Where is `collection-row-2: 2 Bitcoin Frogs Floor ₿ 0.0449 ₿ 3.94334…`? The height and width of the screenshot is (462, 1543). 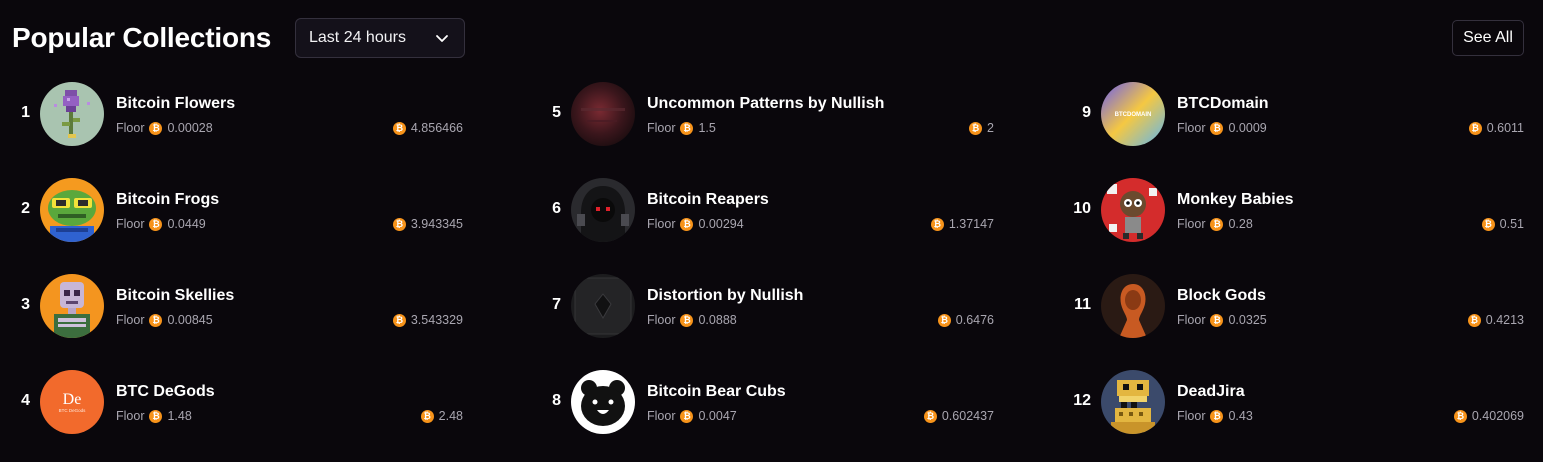
collection-row-2: 2 Bitcoin Frogs Floor ₿ 0.0449 ₿ 3.94334… is located at coordinates (235, 210).